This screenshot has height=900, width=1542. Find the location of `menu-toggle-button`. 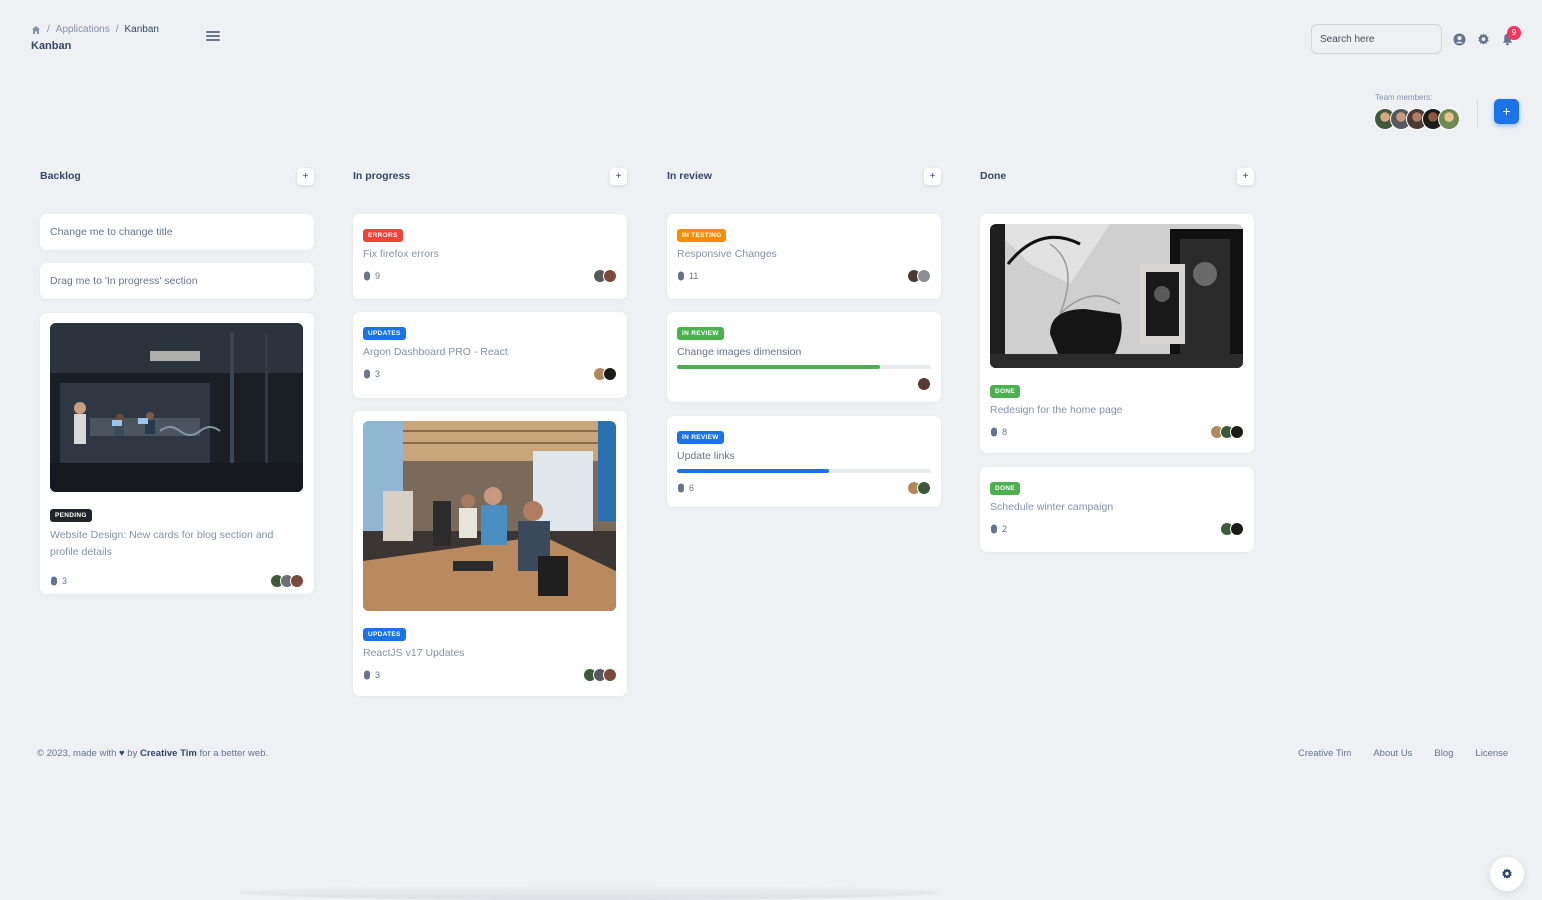

menu-toggle-button is located at coordinates (213, 37).